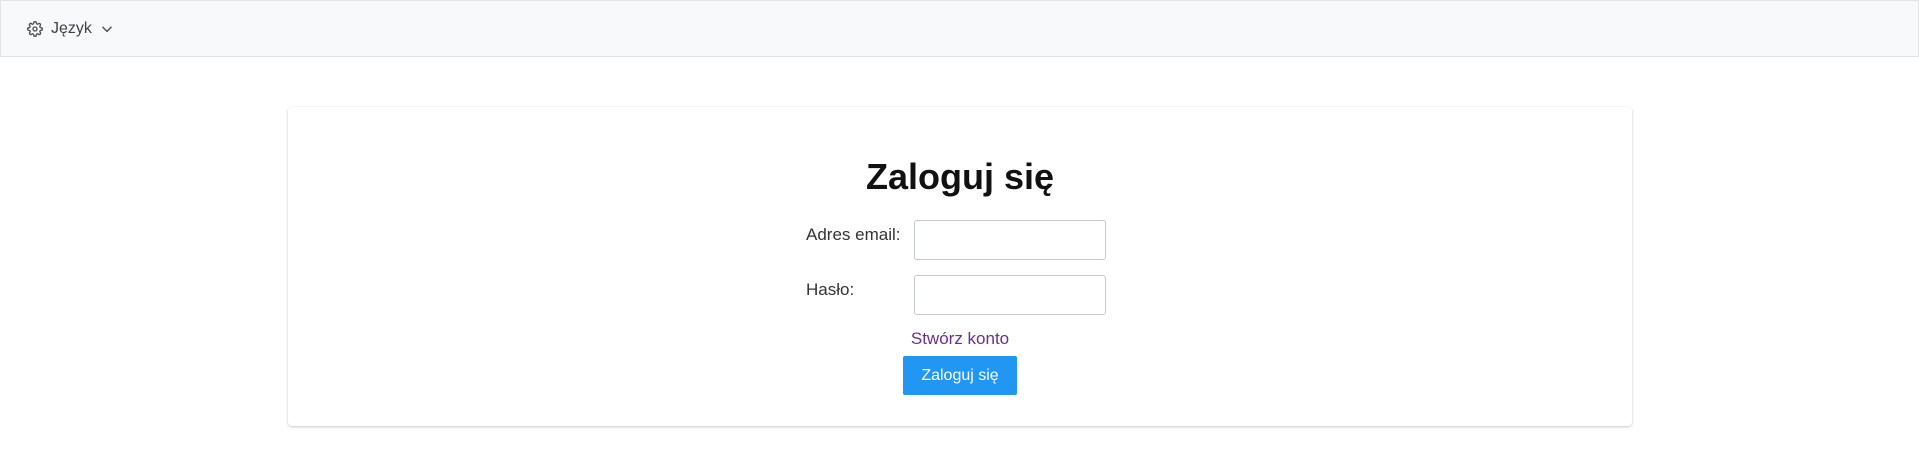  Describe the element at coordinates (853, 234) in the screenshot. I see `email-label: Adres email:` at that location.